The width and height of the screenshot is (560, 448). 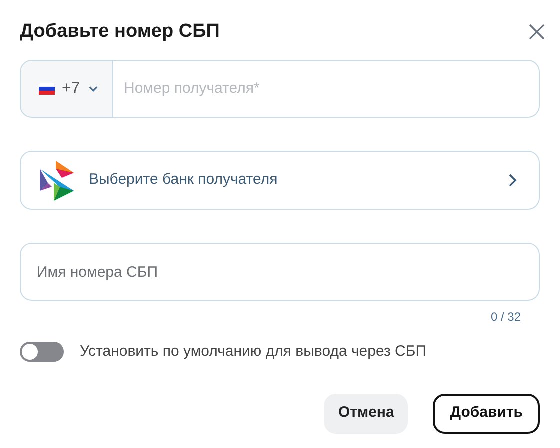 What do you see at coordinates (57, 180) in the screenshot?
I see `sbp-logo-icon` at bounding box center [57, 180].